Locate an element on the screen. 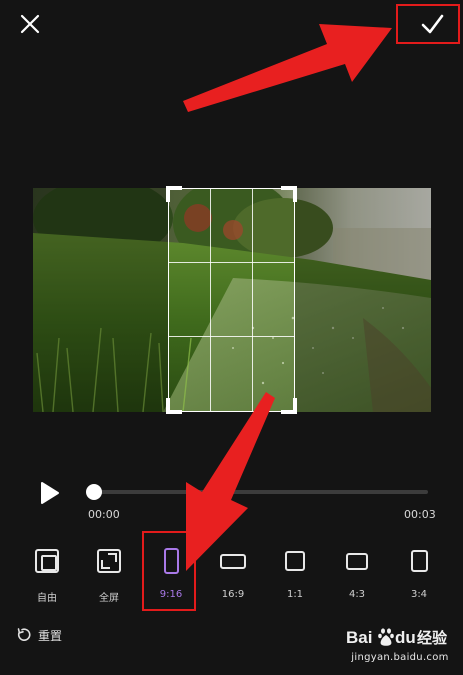 This screenshot has height=675, width=463. close-button is located at coordinates (30, 24).